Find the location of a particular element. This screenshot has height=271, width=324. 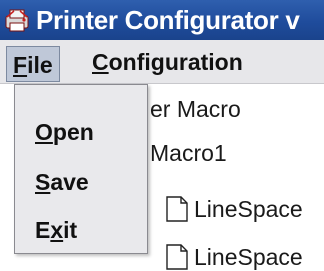

menu-configuration-rest: onfiguration is located at coordinates (175, 62).